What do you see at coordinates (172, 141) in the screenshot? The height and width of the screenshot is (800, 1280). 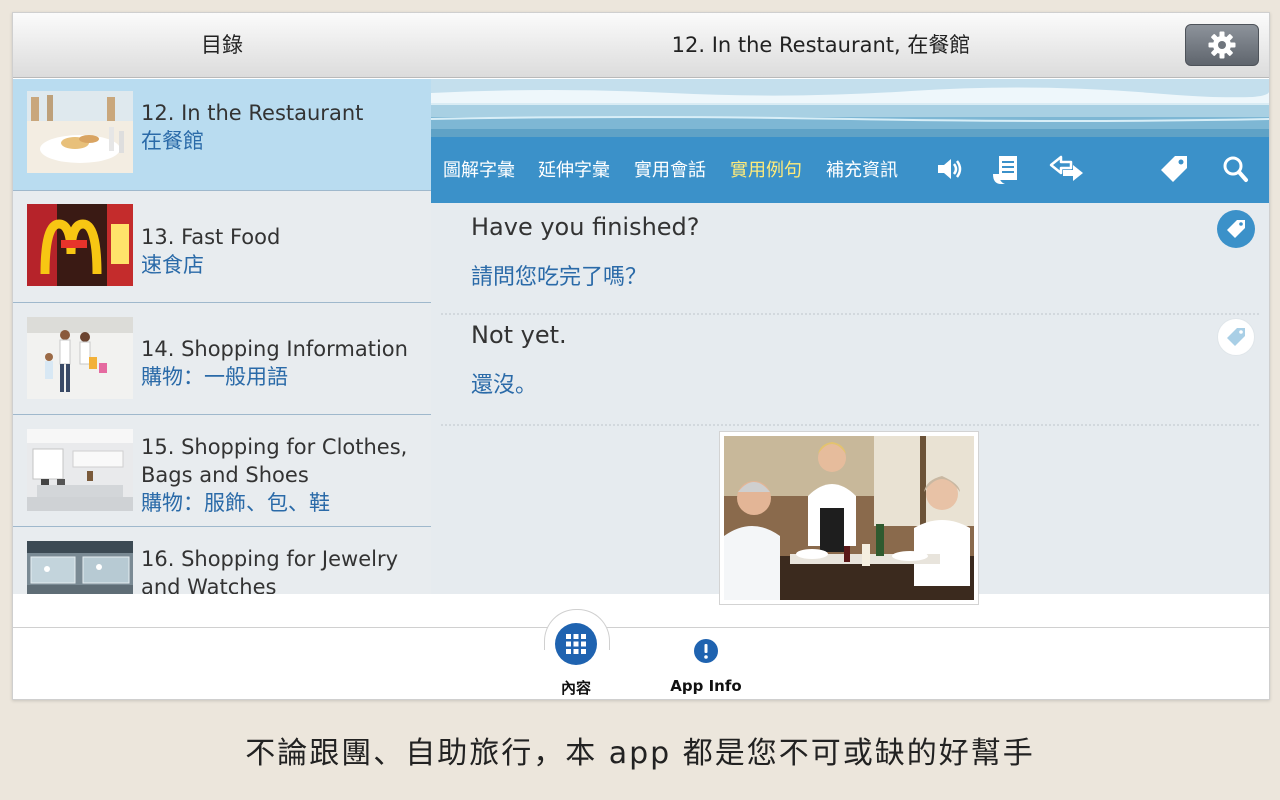 I see `lesson-title-zh: 在餐館` at bounding box center [172, 141].